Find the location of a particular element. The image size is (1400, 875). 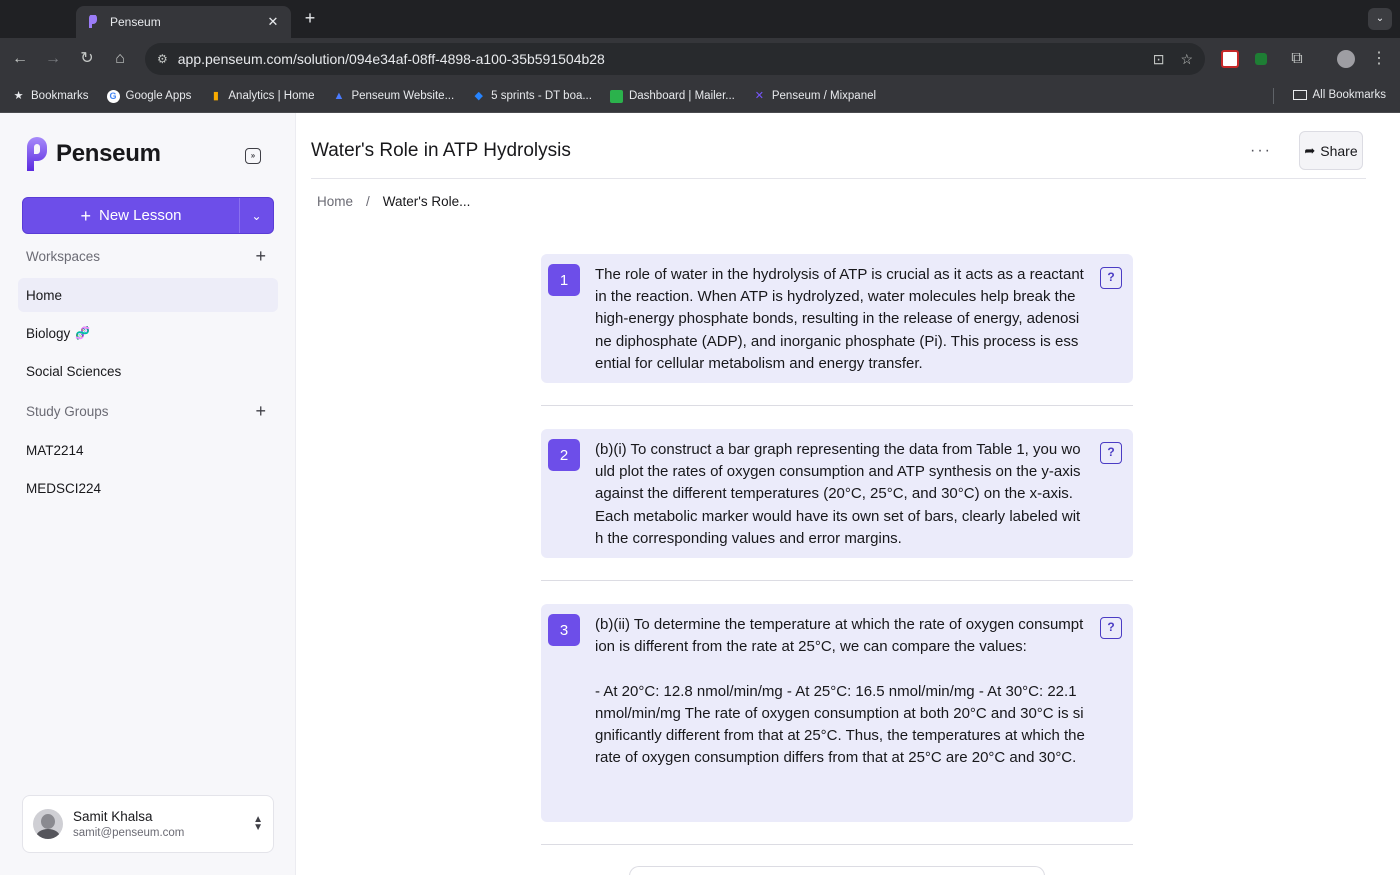

new-lesson-dropdown-icon: ⌄ is located at coordinates (256, 215).